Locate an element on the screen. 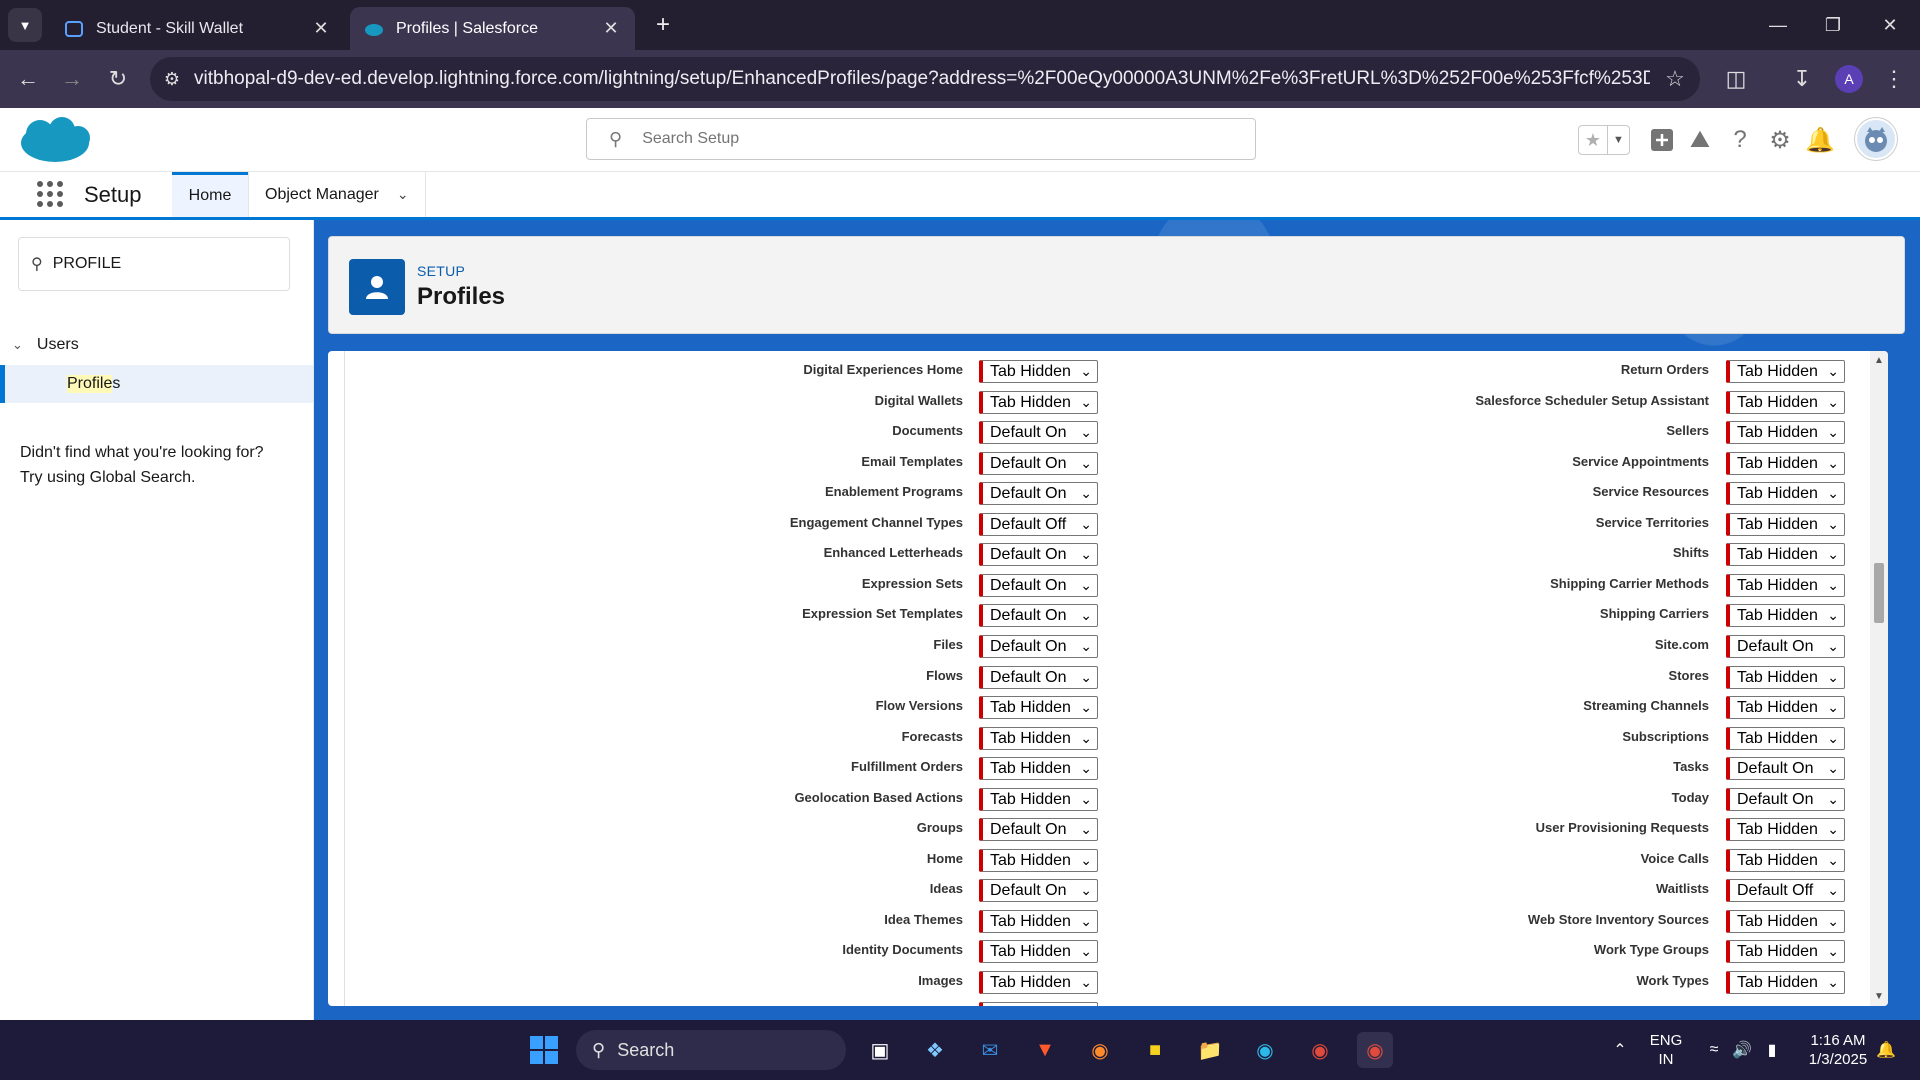 The width and height of the screenshot is (1920, 1080). minimize-icon: — is located at coordinates (1778, 25).